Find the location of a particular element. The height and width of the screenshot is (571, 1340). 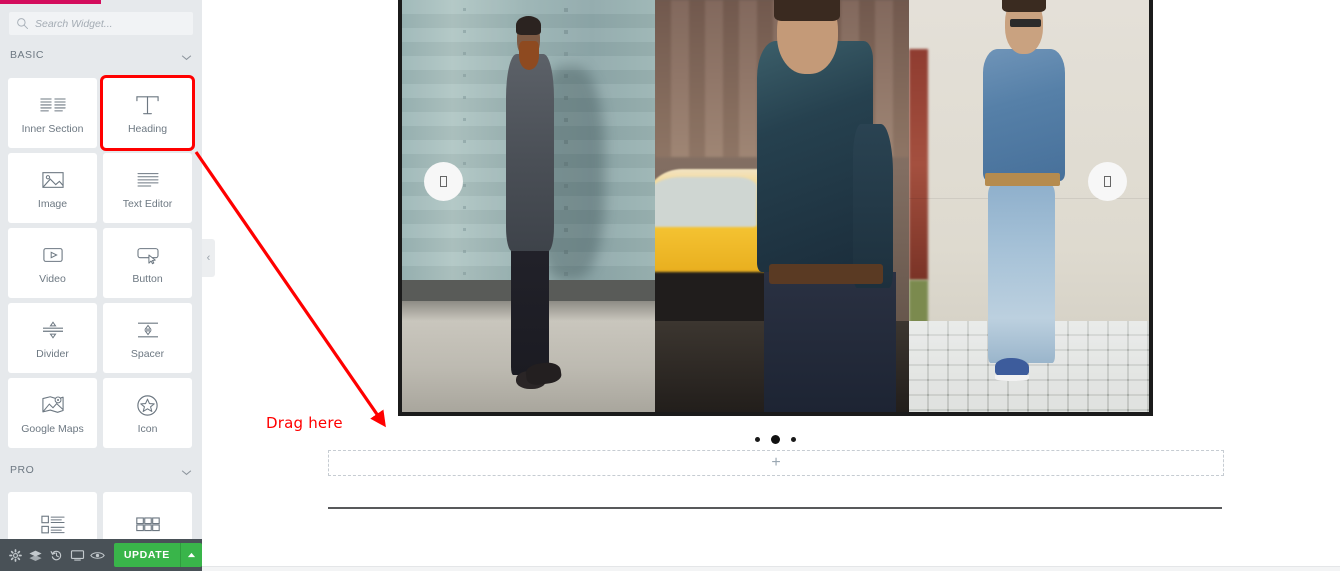

caret-up-icon is located at coordinates (191, 555).